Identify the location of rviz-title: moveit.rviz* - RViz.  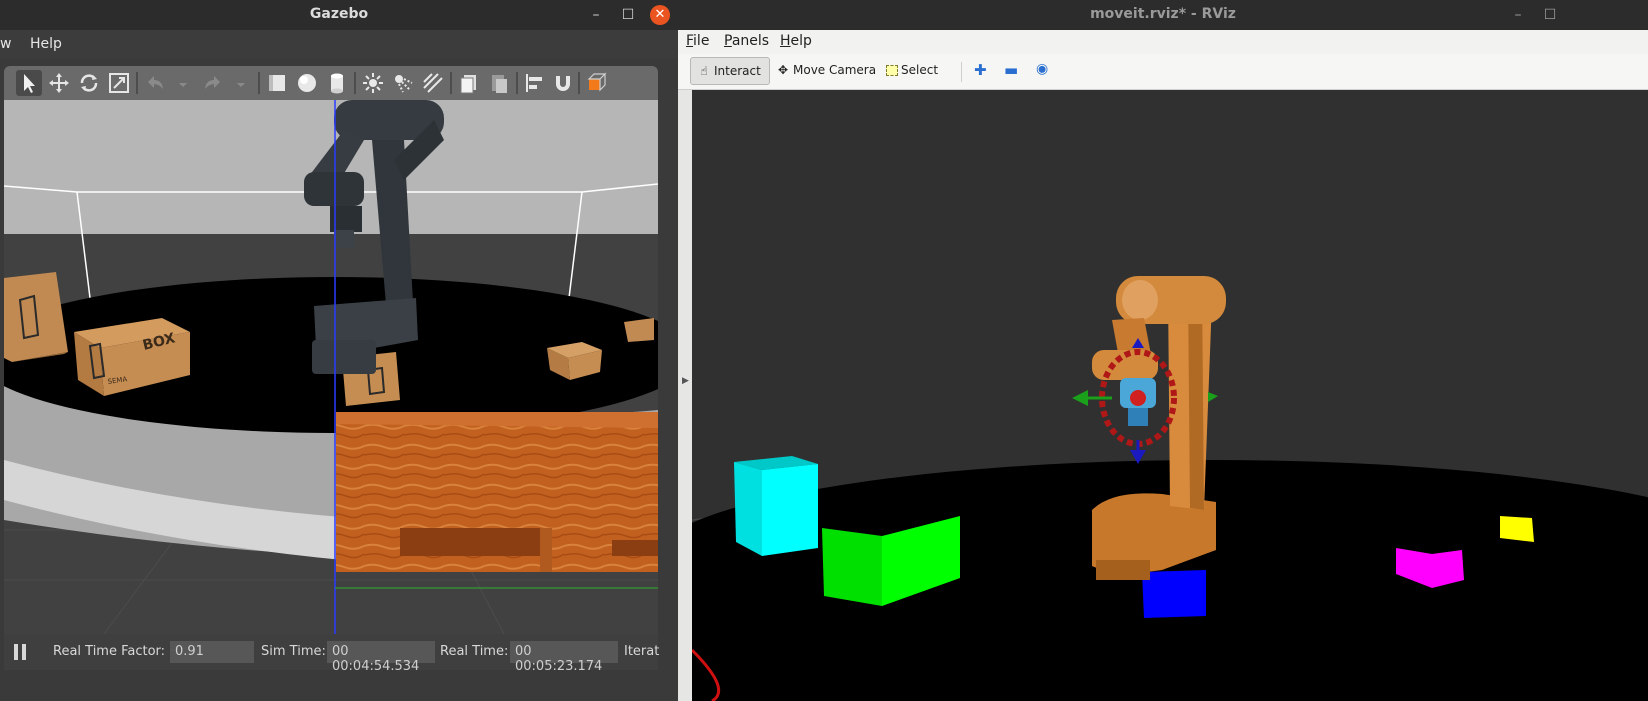
(1163, 14).